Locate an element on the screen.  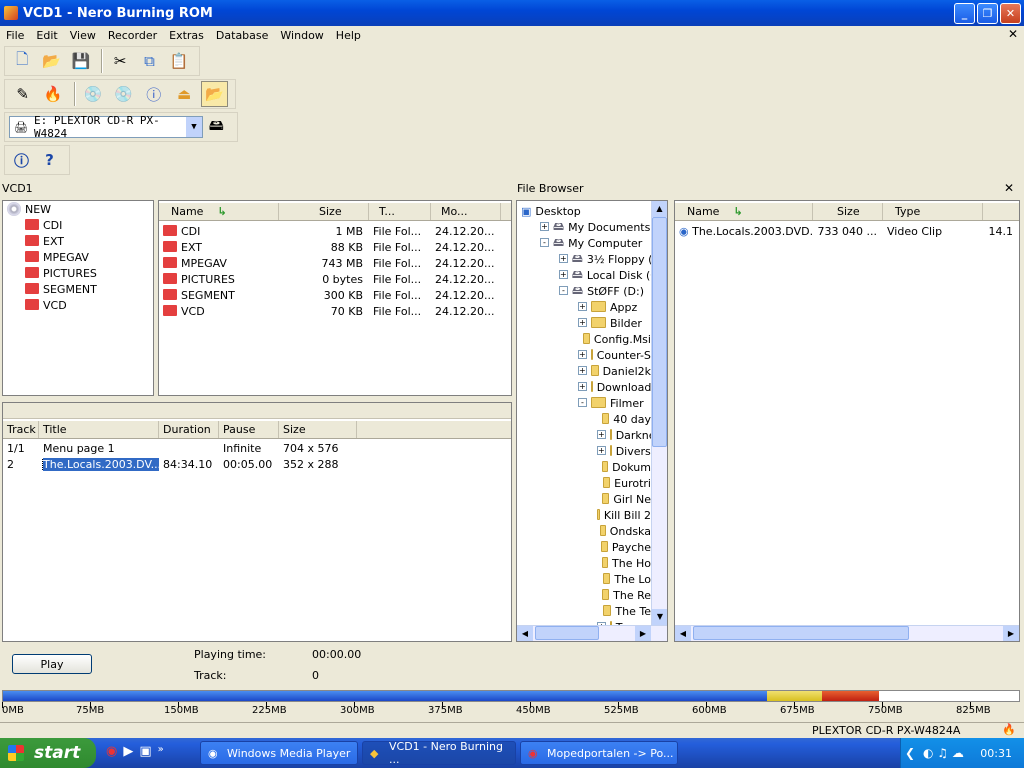
menu-window: Window is located at coordinates (301, 35).